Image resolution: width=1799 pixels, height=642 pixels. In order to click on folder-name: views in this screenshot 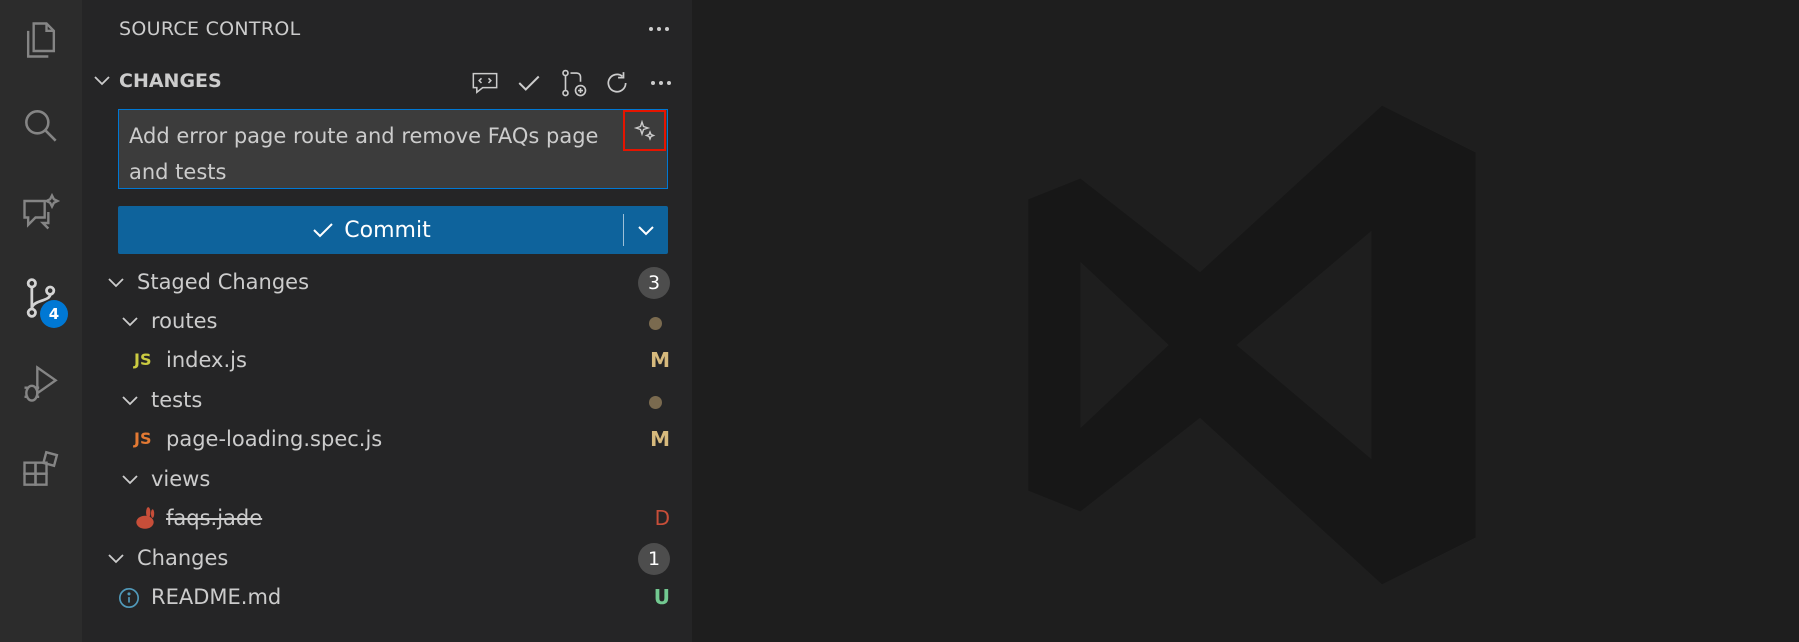, I will do `click(181, 479)`.